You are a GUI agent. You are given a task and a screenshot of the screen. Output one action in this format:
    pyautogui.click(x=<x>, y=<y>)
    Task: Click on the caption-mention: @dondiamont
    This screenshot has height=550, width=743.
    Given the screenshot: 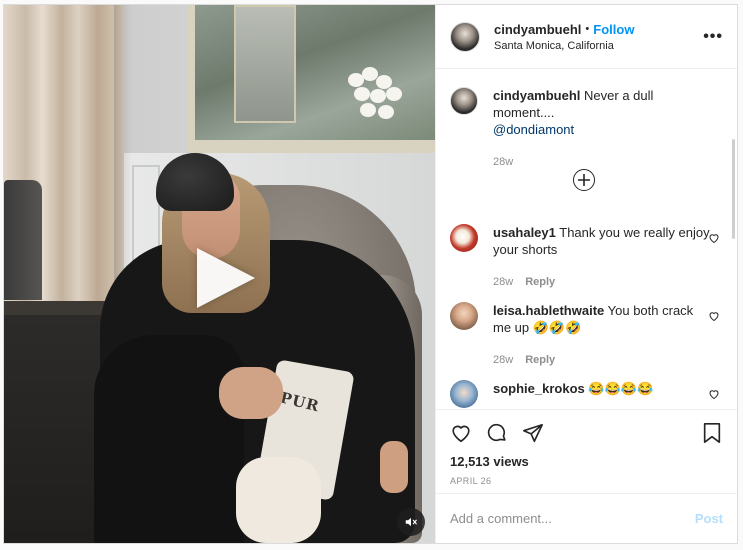 What is the action you would take?
    pyautogui.click(x=533, y=129)
    